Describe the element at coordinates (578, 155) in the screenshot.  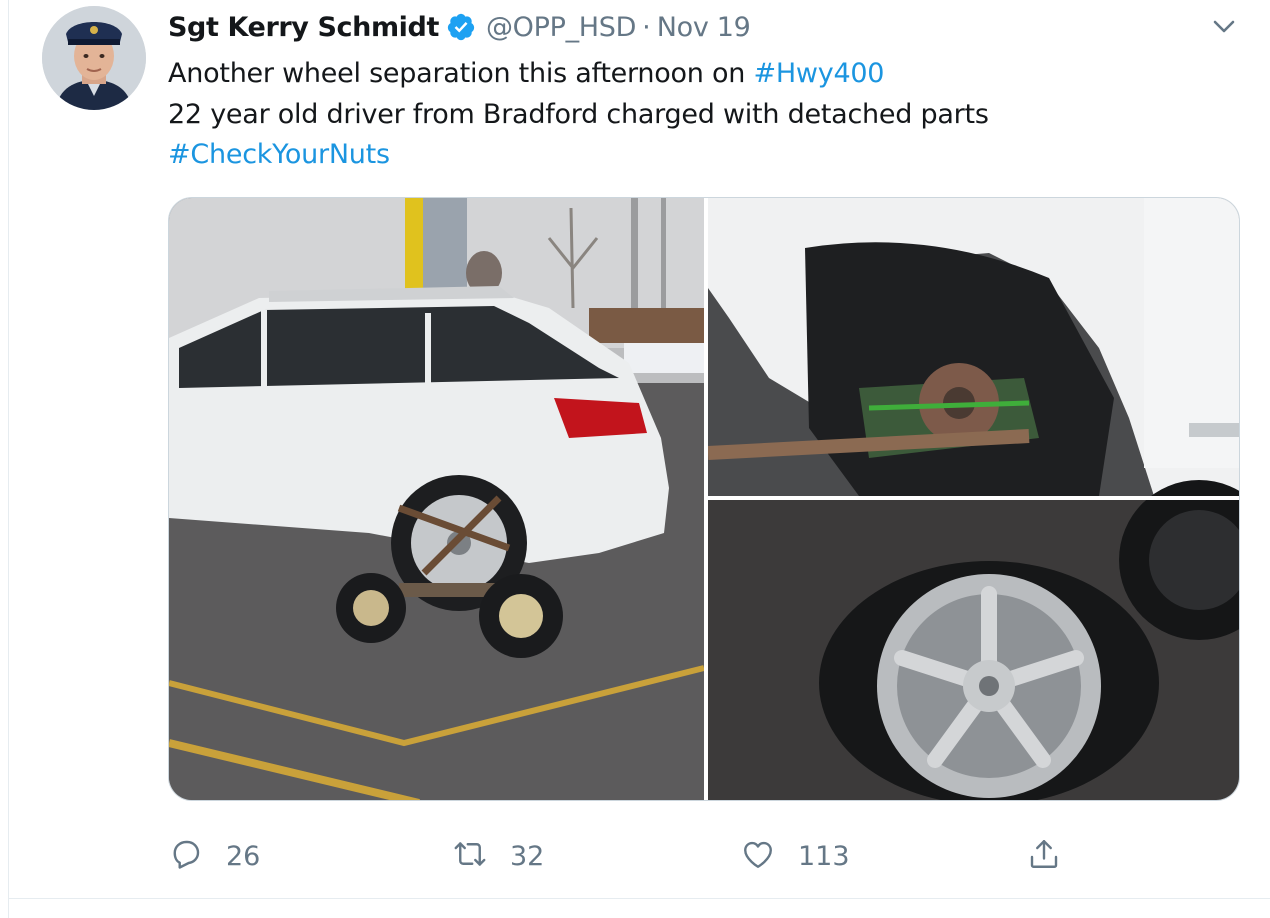
I see `hashtag-link-checkyournuts: #CheckYourNuts` at that location.